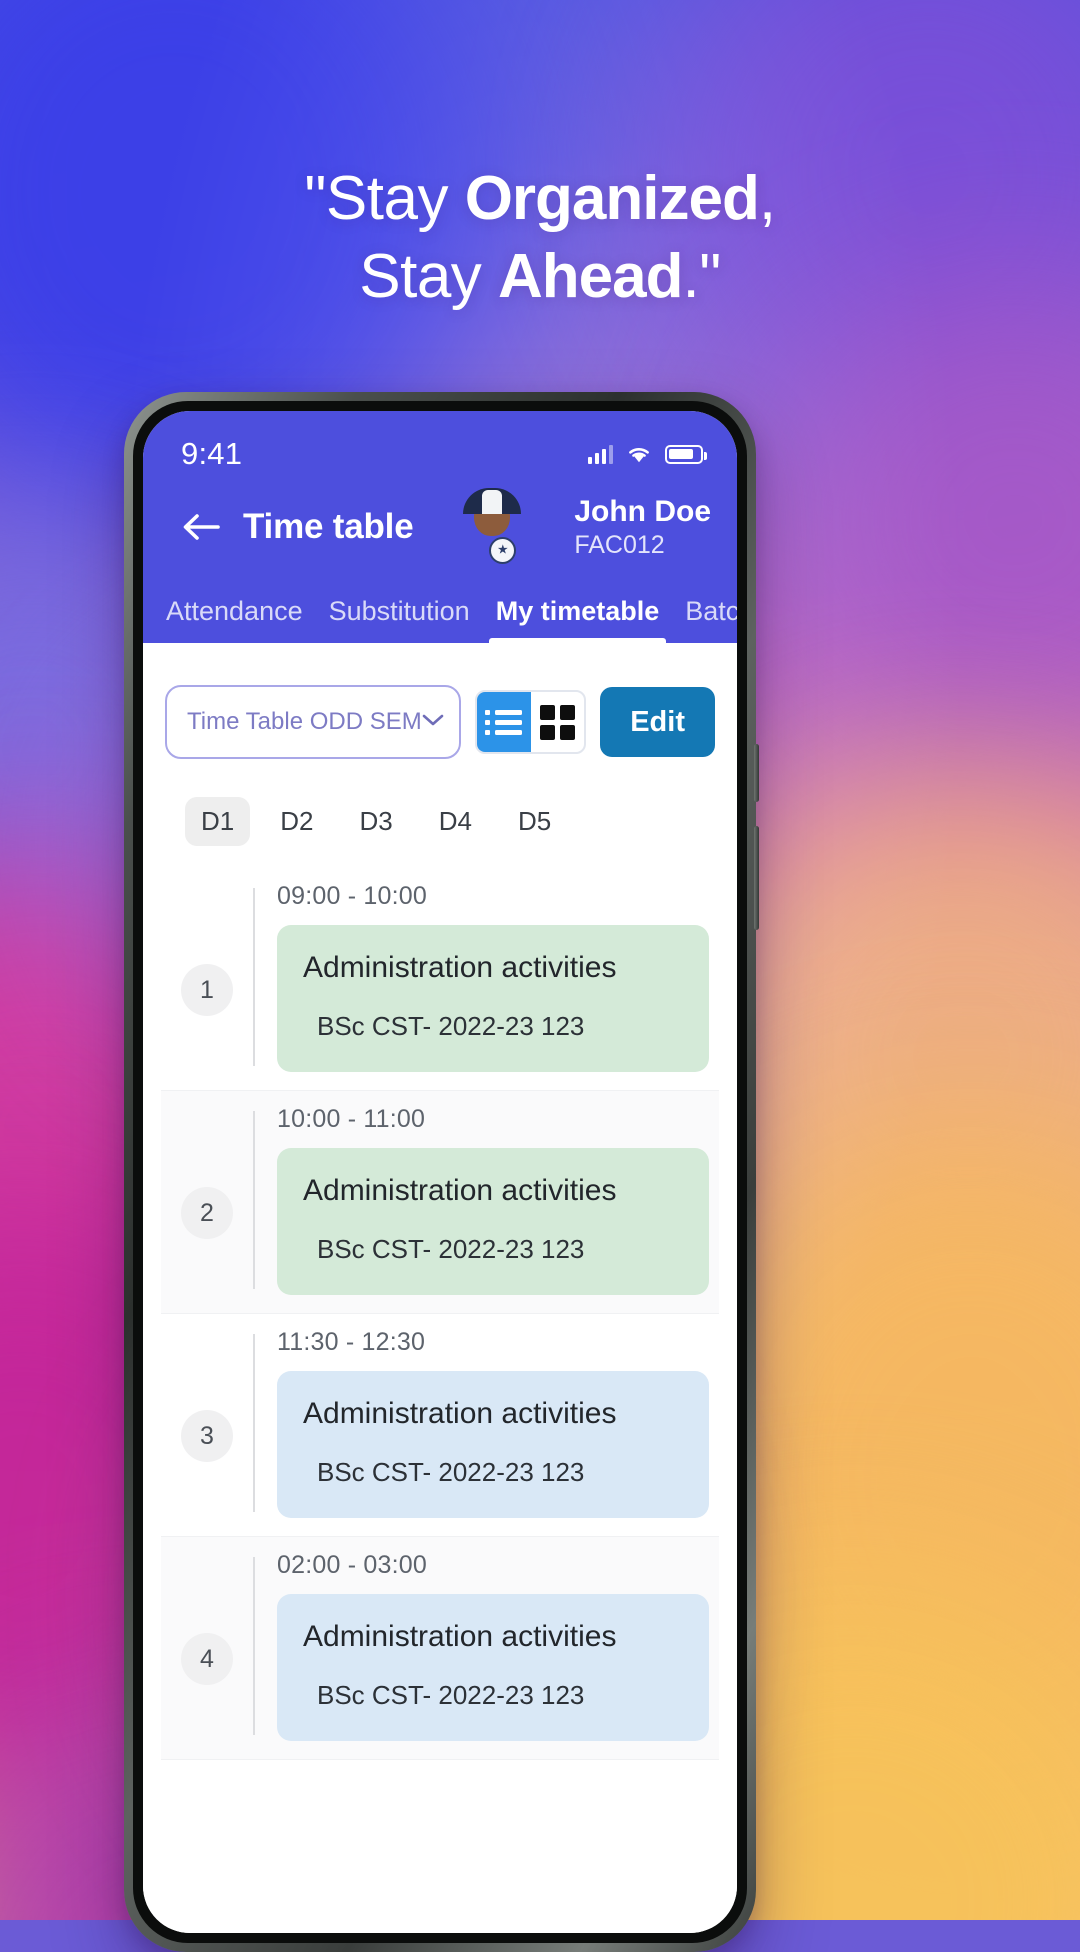  Describe the element at coordinates (503, 550) in the screenshot. I see `avatar-badge-icon: ★` at that location.